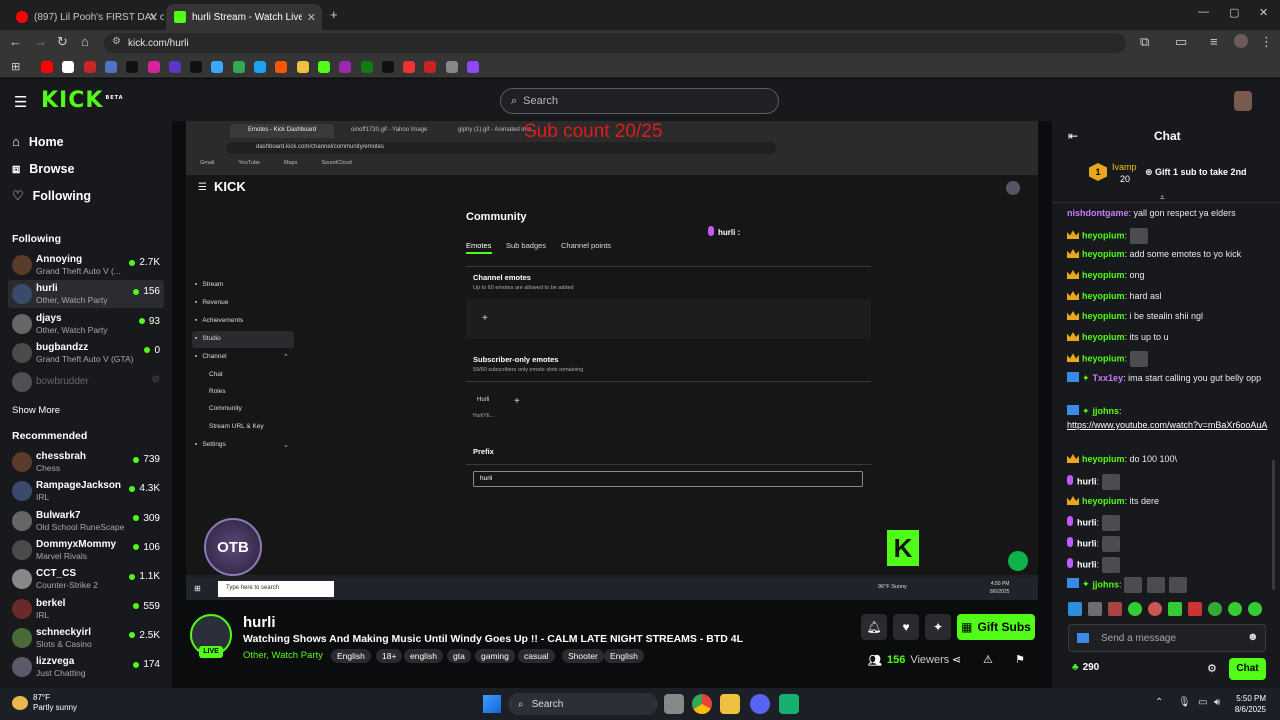 This screenshot has height=720, width=1280. What do you see at coordinates (1144, 42) in the screenshot?
I see `extensions-icon: ⧉` at bounding box center [1144, 42].